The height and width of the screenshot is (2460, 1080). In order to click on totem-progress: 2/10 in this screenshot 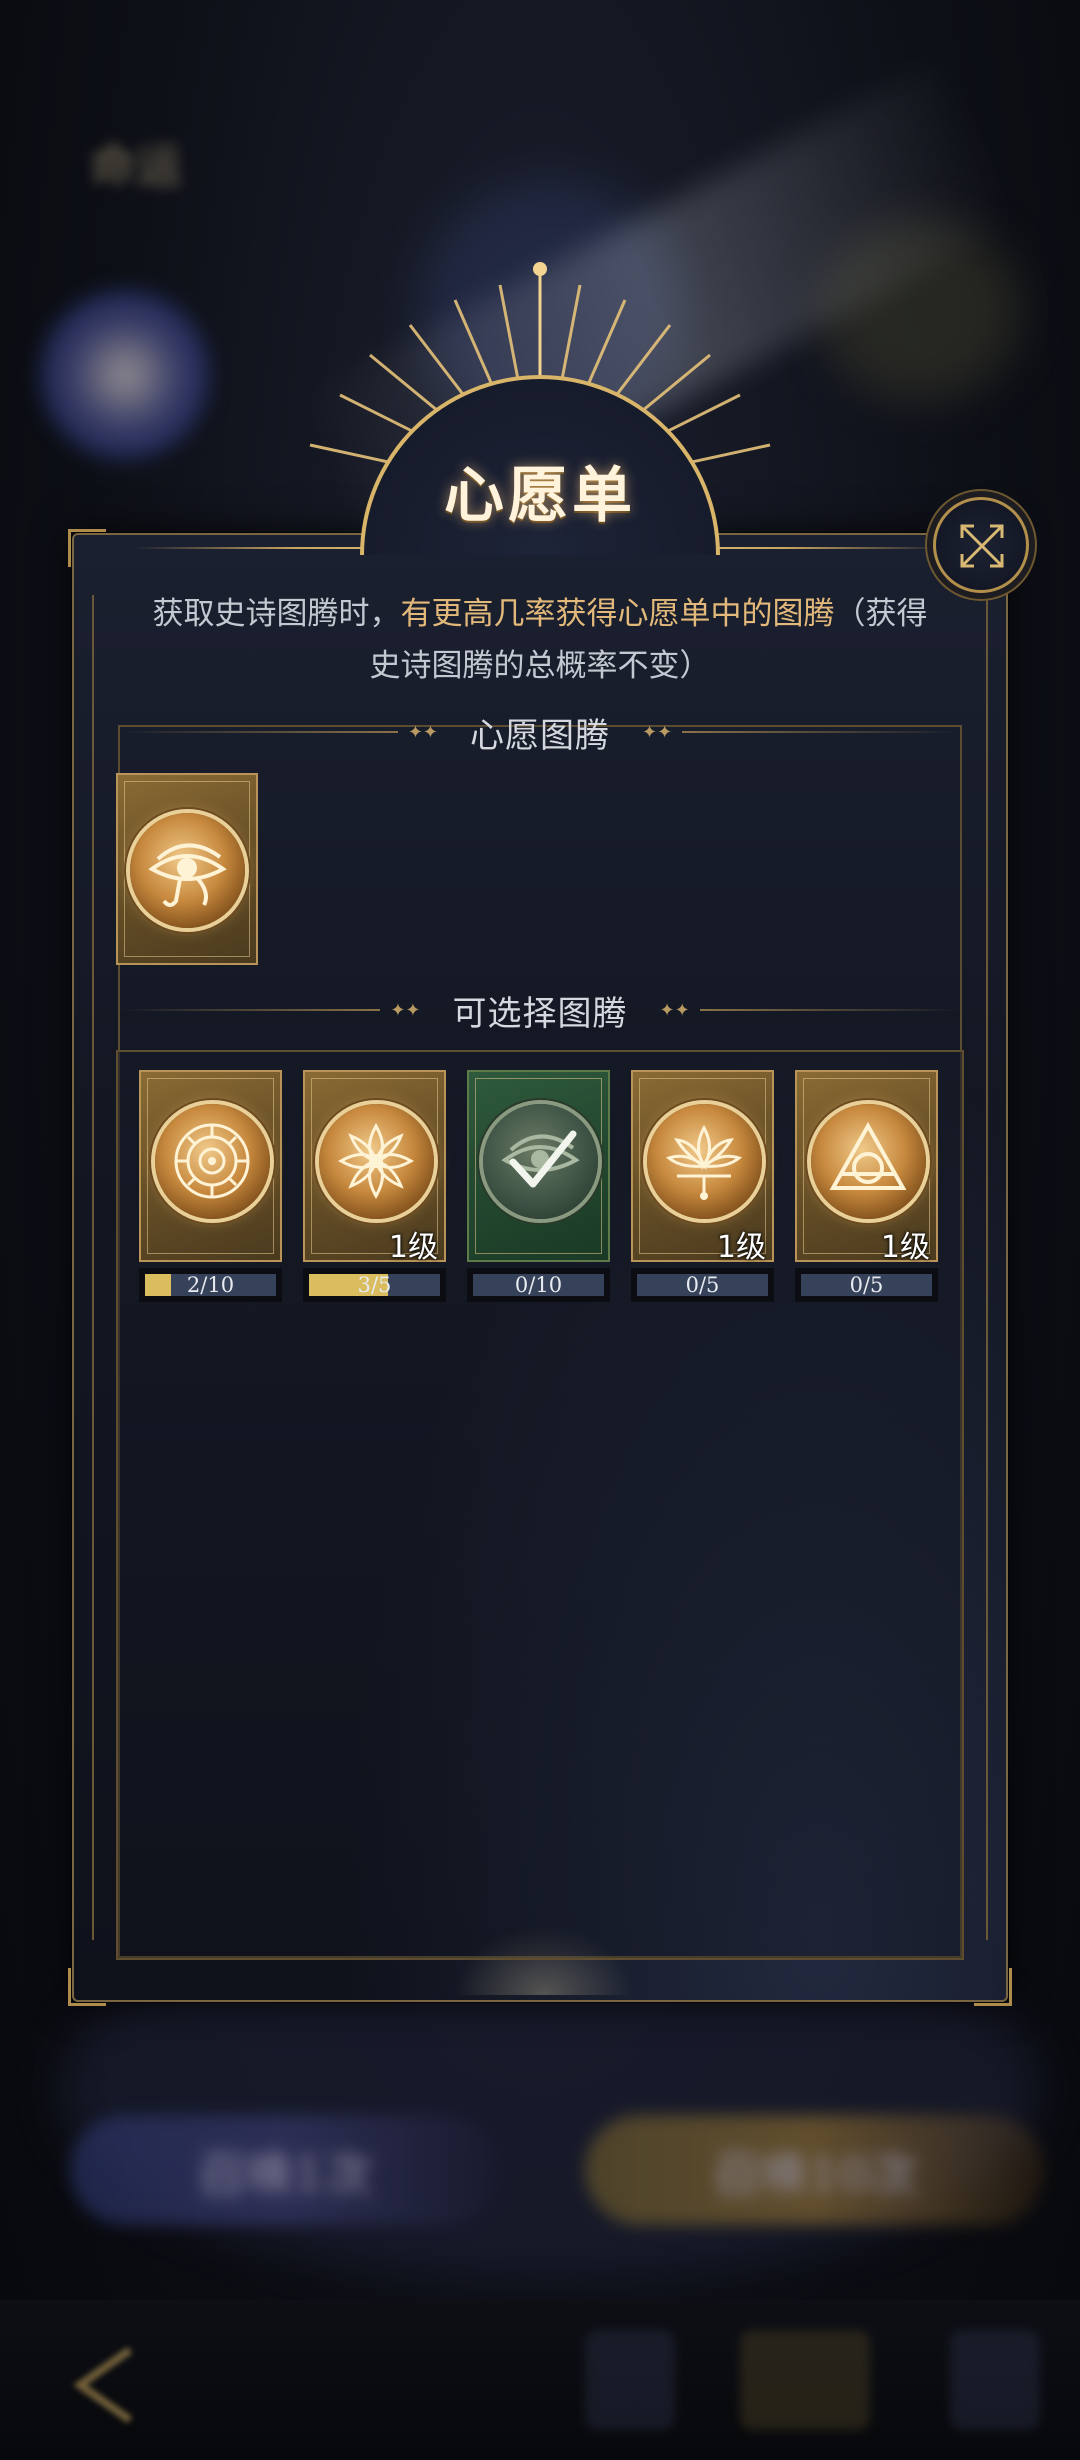, I will do `click(210, 1285)`.